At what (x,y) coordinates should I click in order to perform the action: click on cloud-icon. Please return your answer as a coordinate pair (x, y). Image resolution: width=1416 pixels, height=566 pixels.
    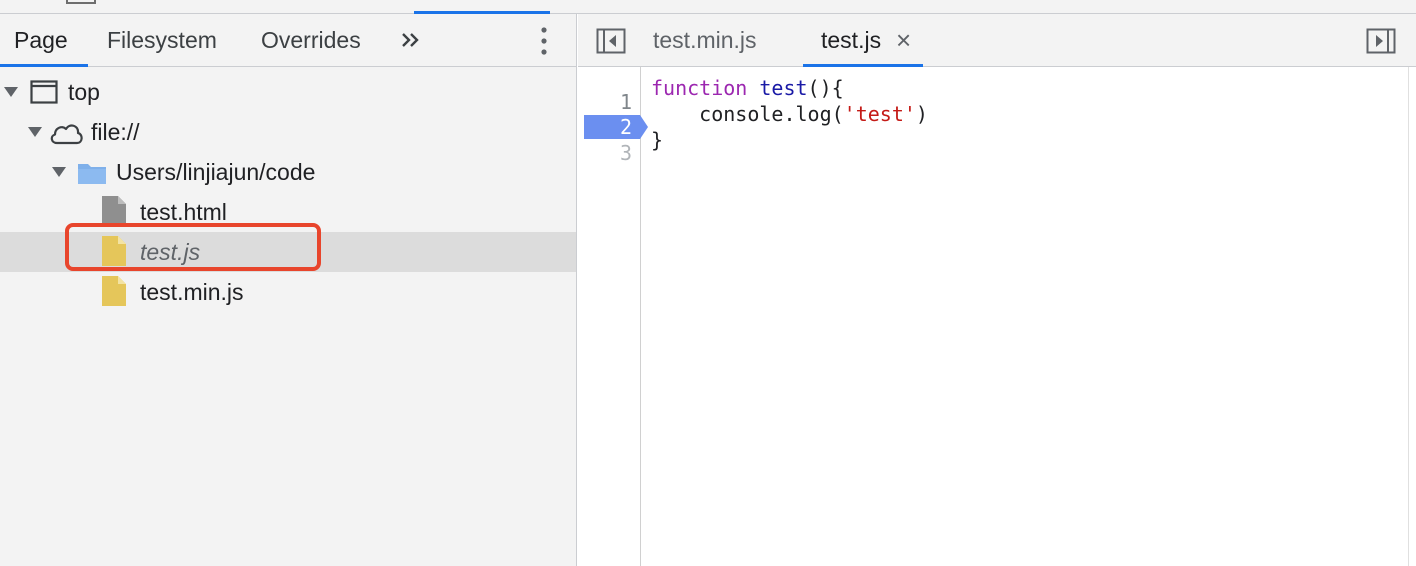
    Looking at the image, I should click on (66, 134).